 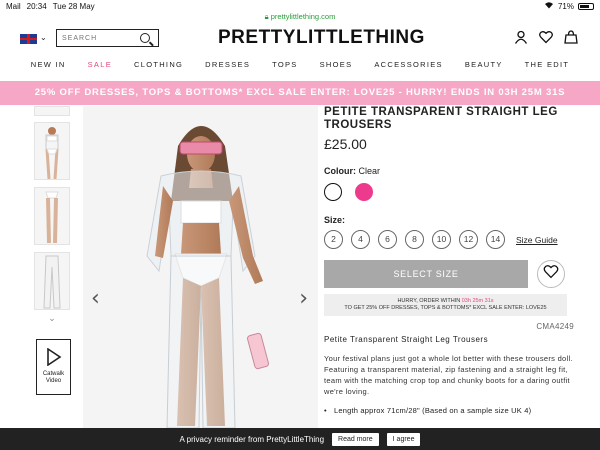 I want to click on select-size-button: SELECT SIZE, so click(x=426, y=274).